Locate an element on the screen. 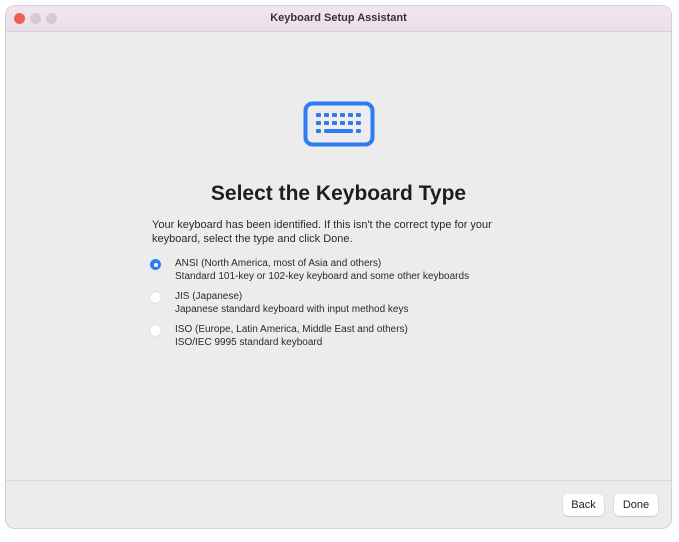 The image size is (679, 542). keyboard-icon is located at coordinates (339, 124).